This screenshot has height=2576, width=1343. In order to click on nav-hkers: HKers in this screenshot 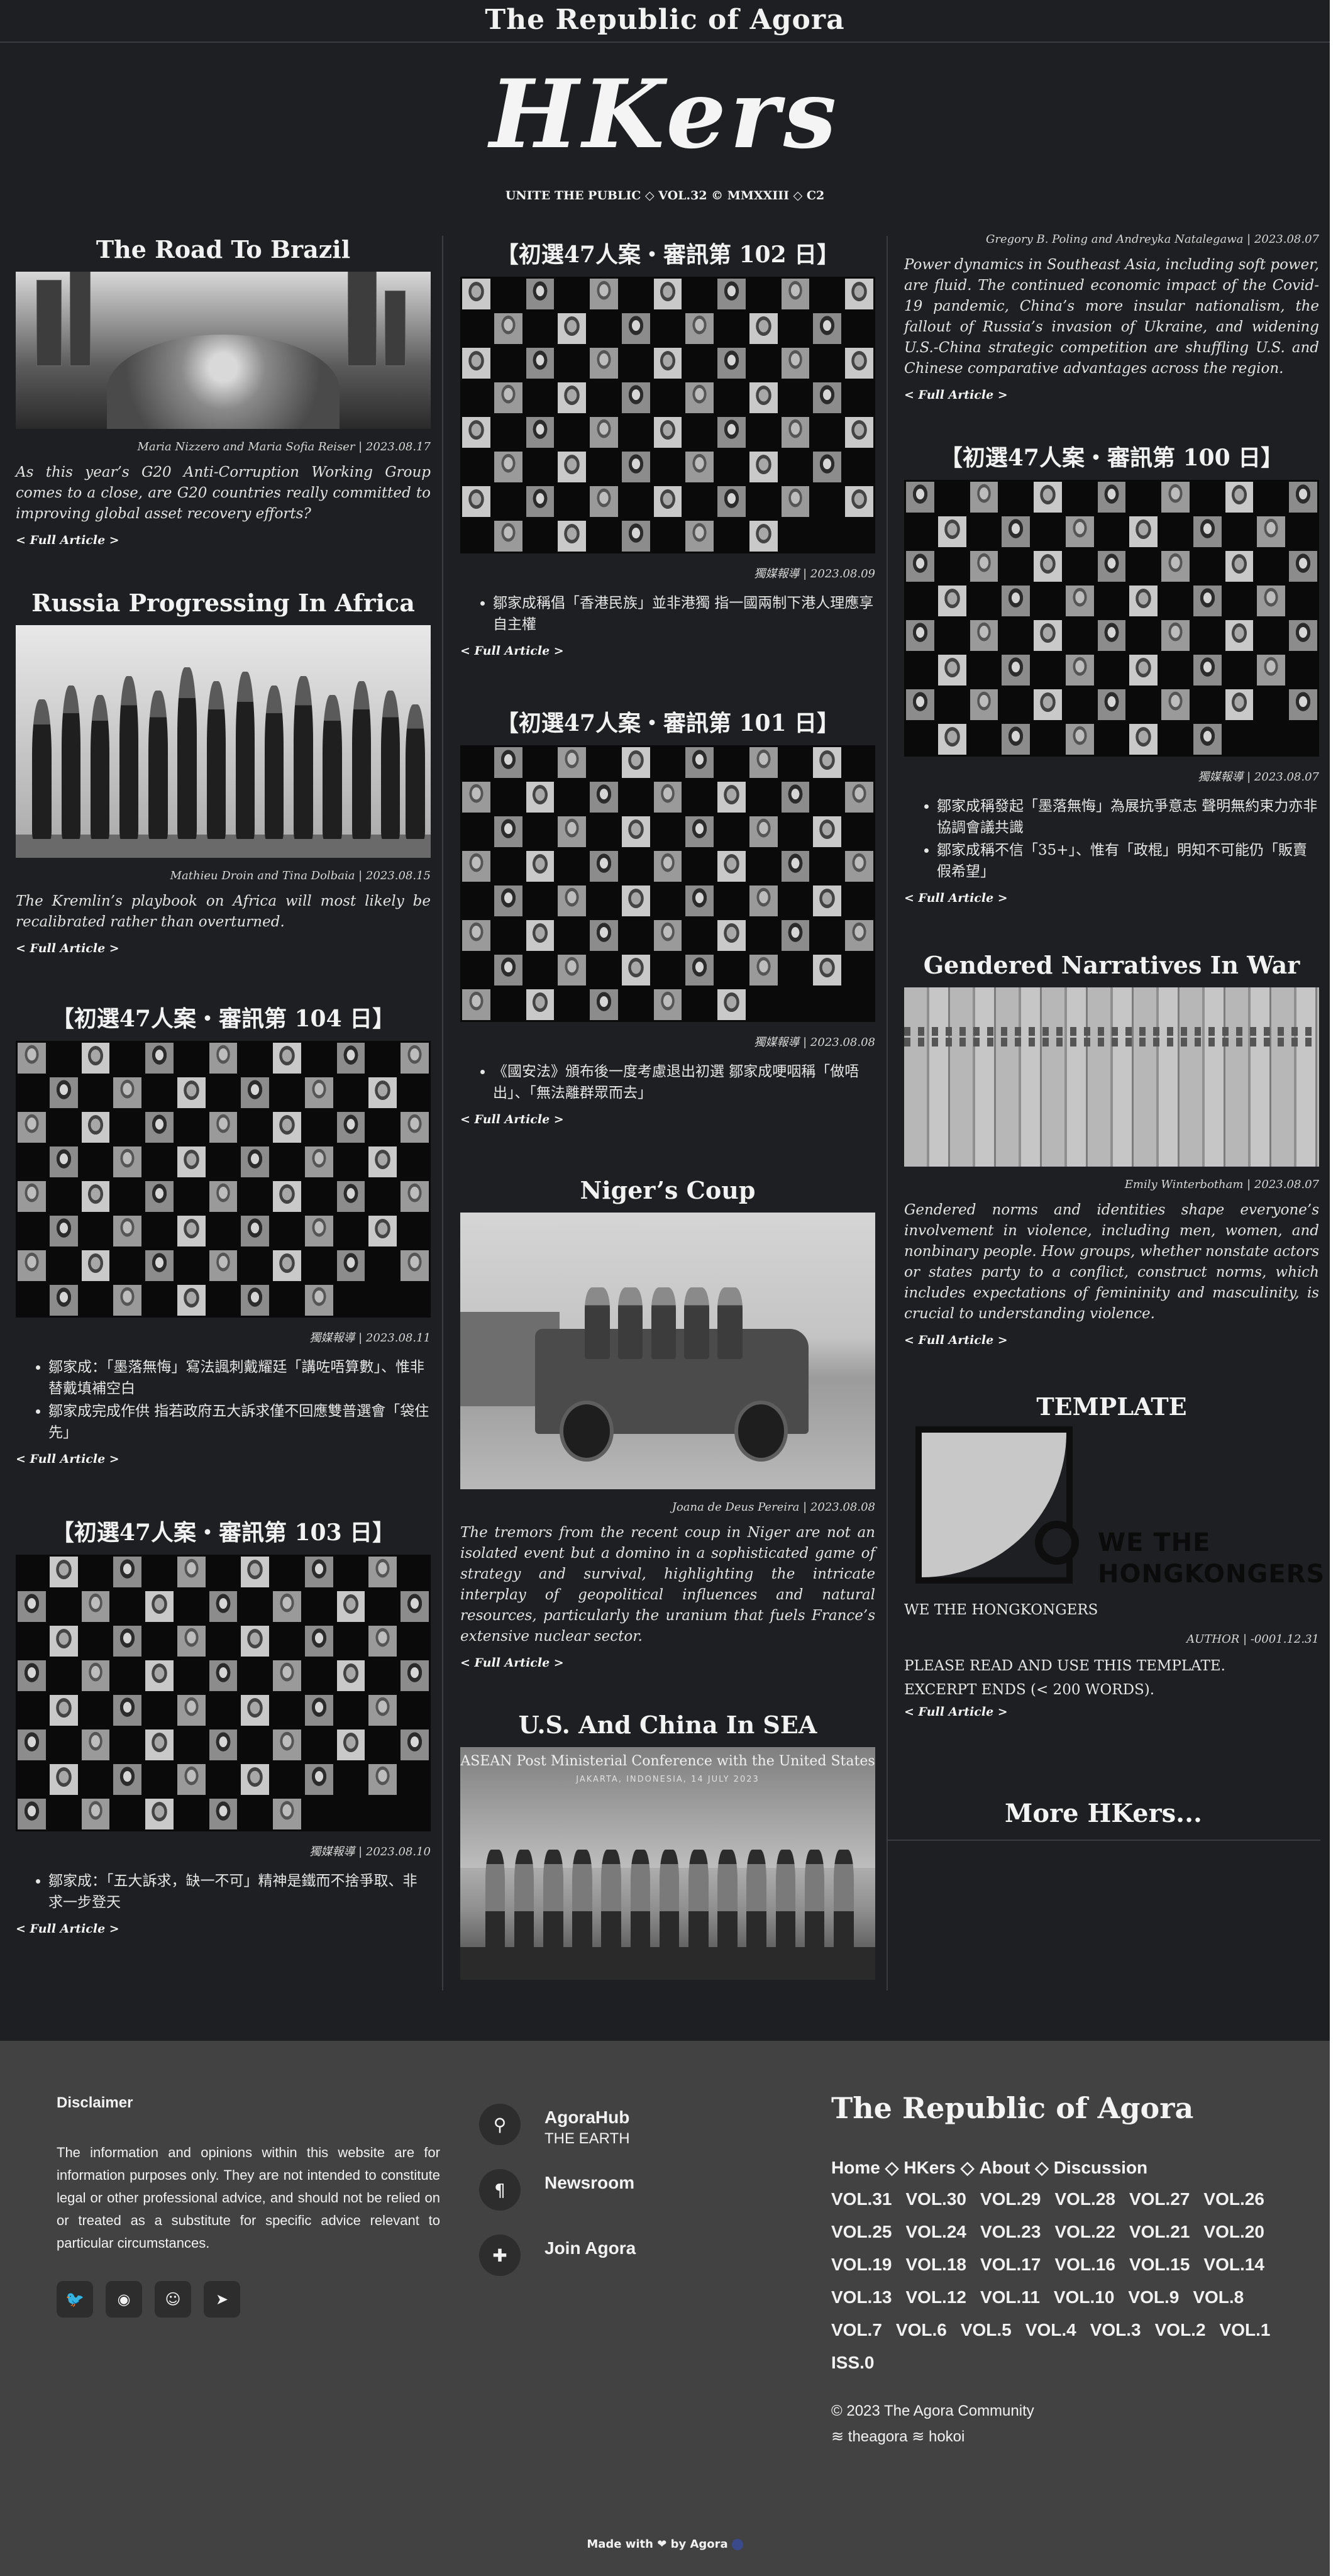, I will do `click(929, 2167)`.